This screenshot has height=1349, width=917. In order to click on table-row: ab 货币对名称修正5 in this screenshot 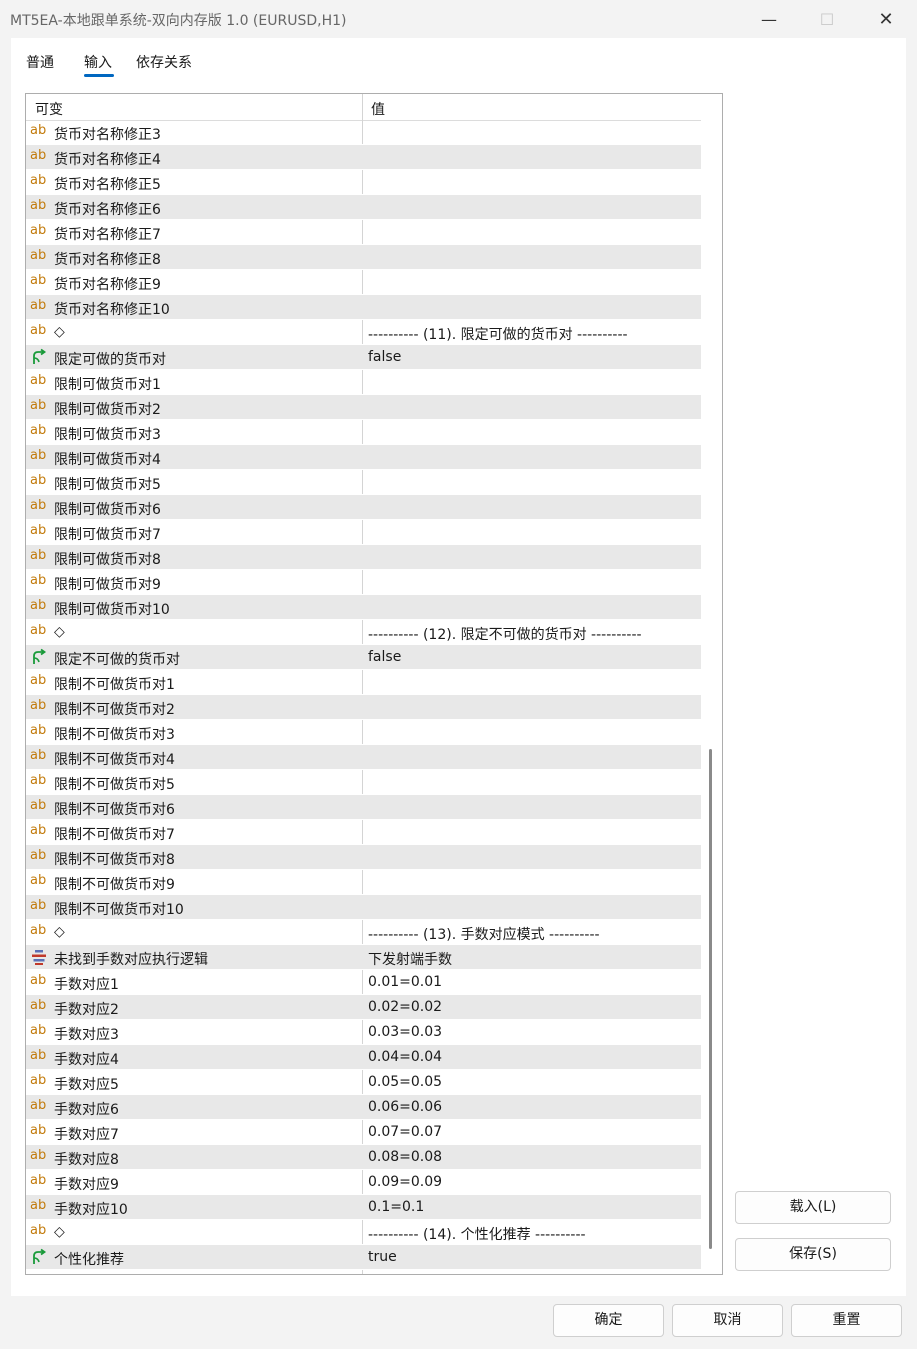, I will do `click(363, 182)`.